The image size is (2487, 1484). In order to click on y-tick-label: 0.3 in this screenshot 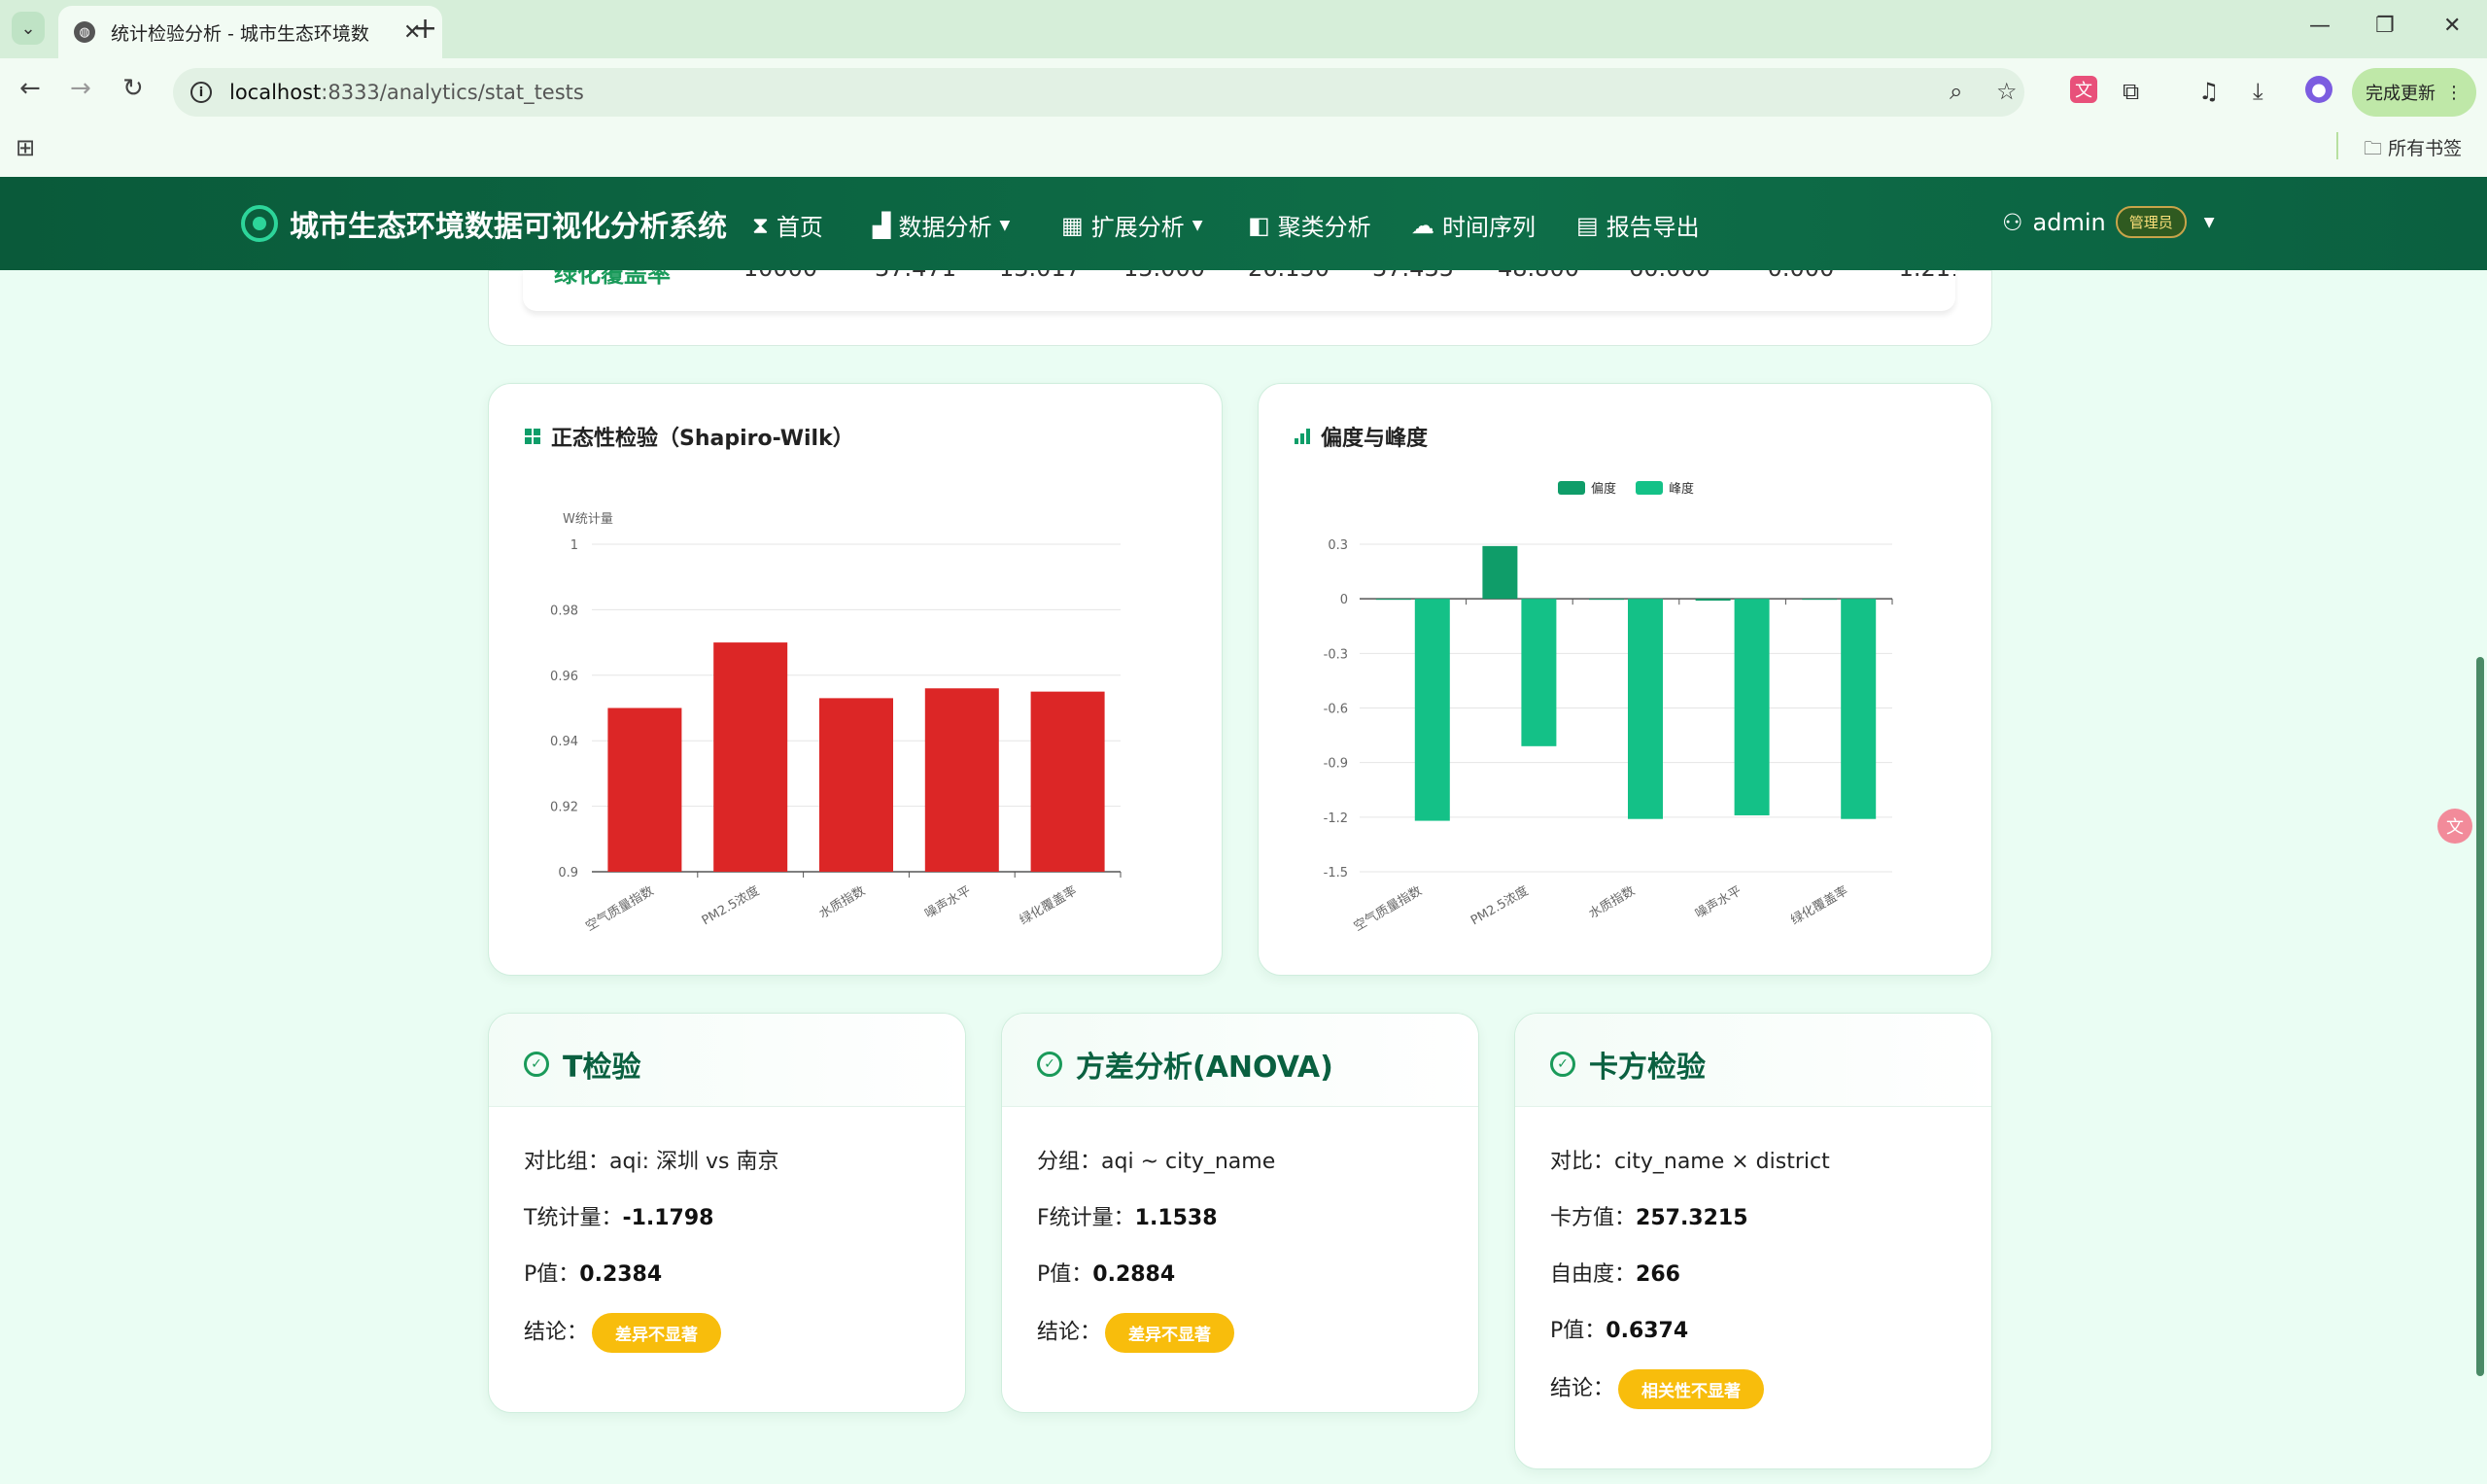, I will do `click(1338, 545)`.